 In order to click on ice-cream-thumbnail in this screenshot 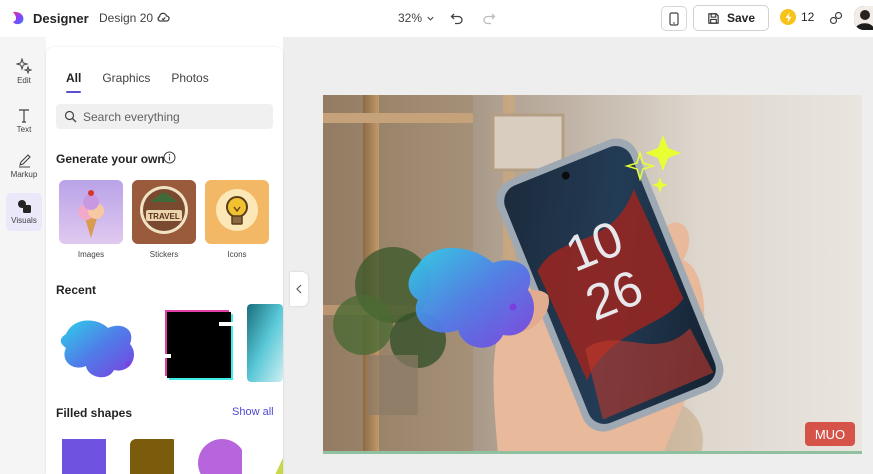, I will do `click(91, 212)`.